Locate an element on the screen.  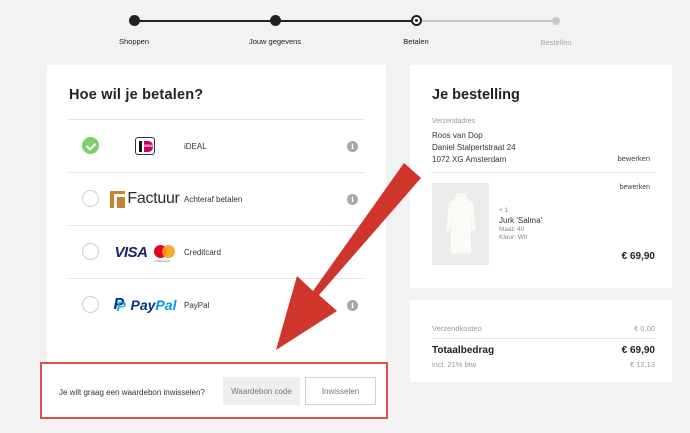
product-name: Jurk 'Salma' is located at coordinates (521, 220).